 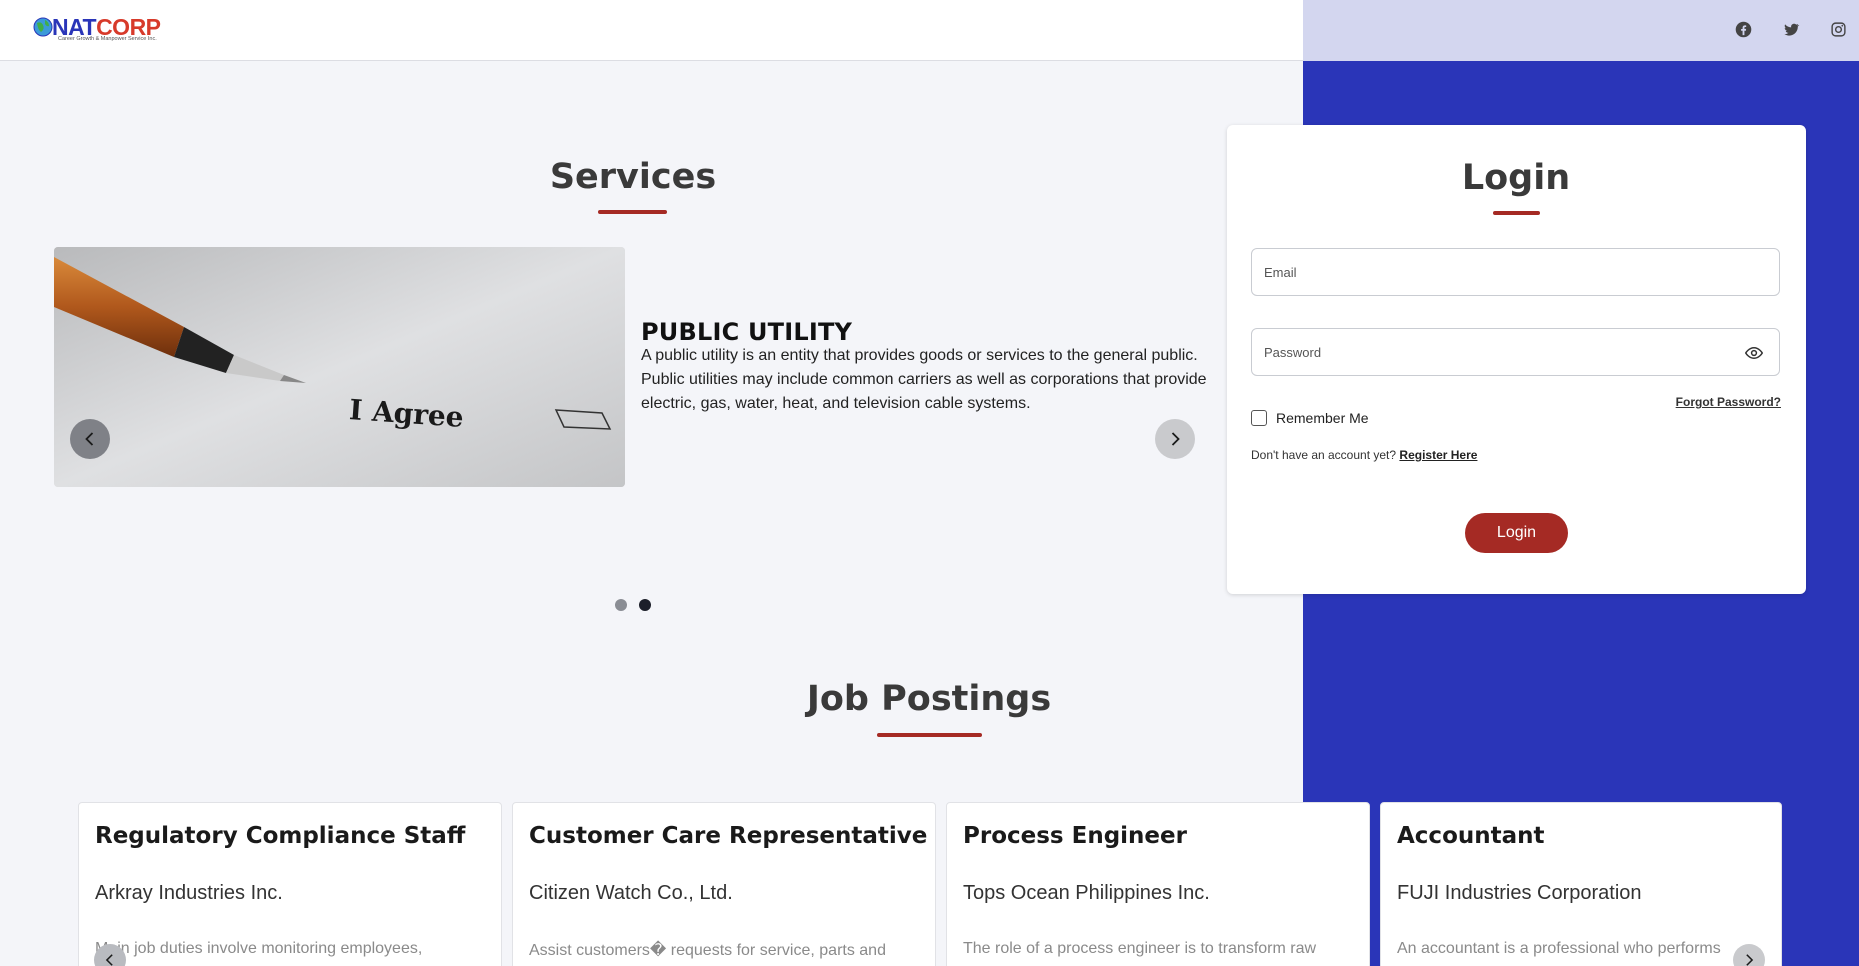 What do you see at coordinates (1838, 29) in the screenshot?
I see `instagram-icon` at bounding box center [1838, 29].